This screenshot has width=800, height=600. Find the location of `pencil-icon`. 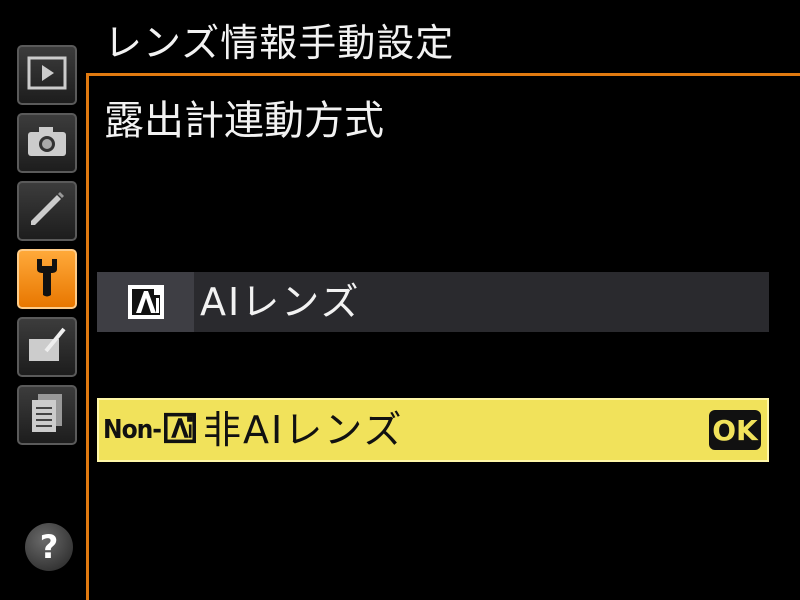

pencil-icon is located at coordinates (47, 211).